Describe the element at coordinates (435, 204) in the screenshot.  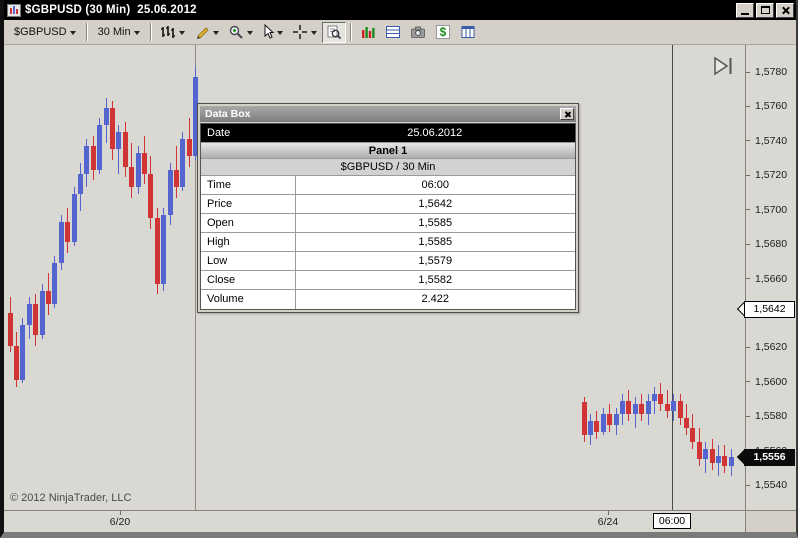
I see `field-value: 1,5642` at that location.